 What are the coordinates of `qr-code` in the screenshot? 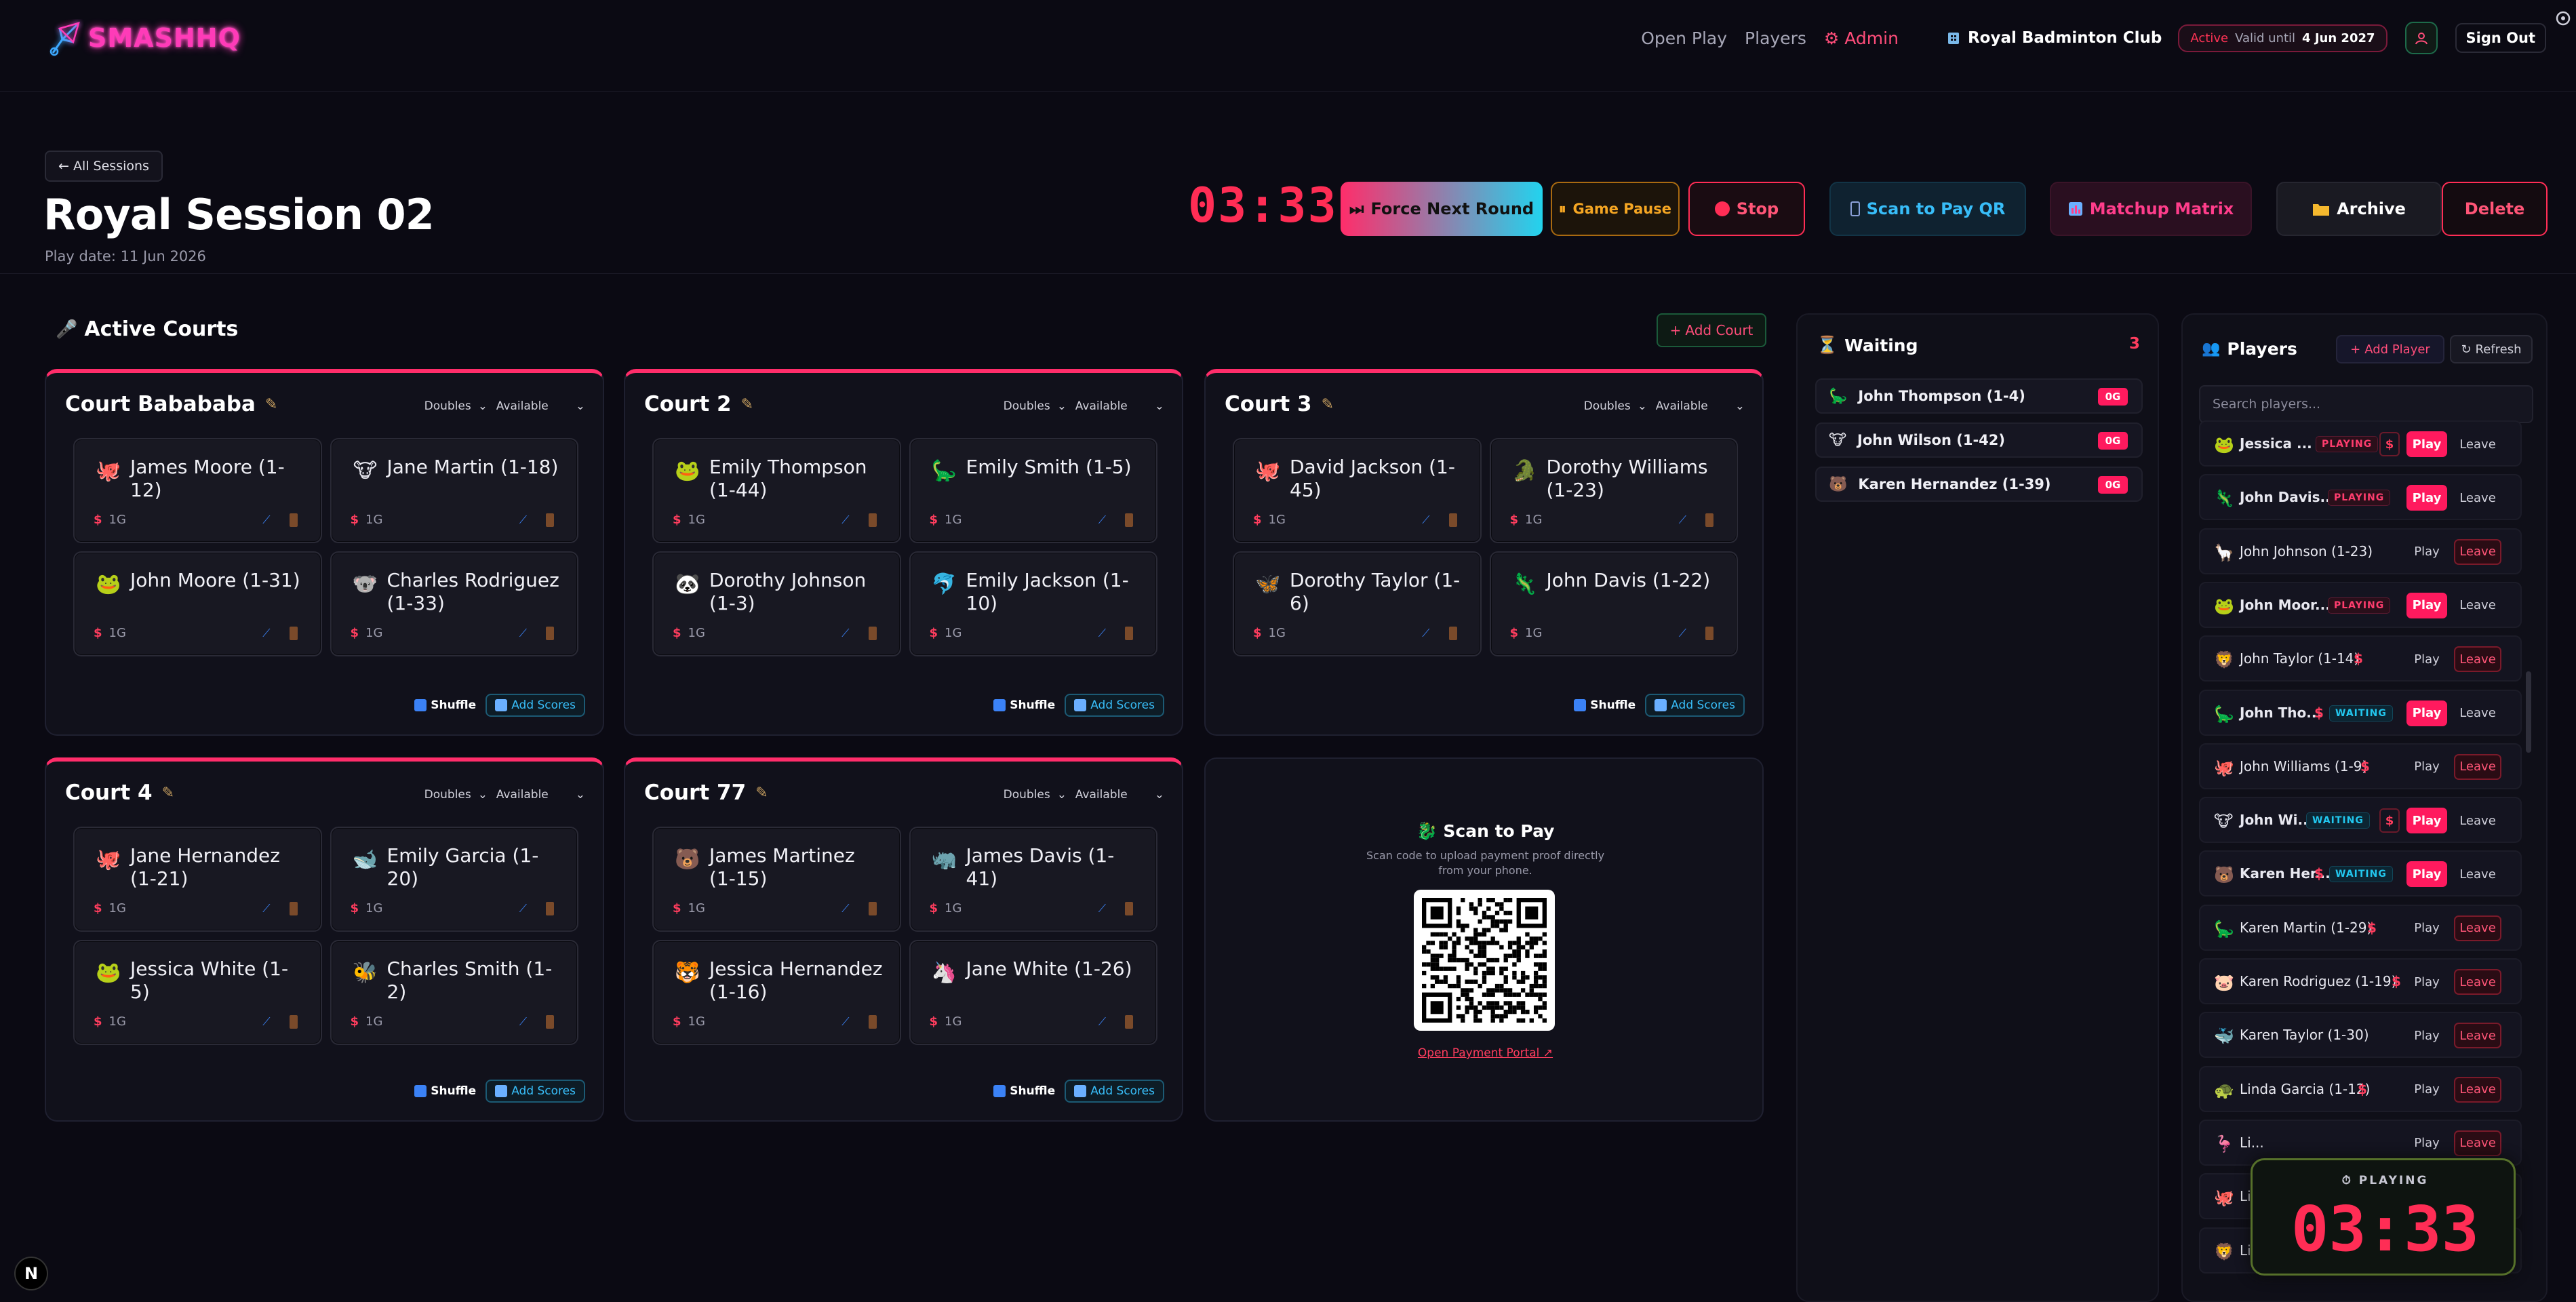 It's located at (1485, 960).